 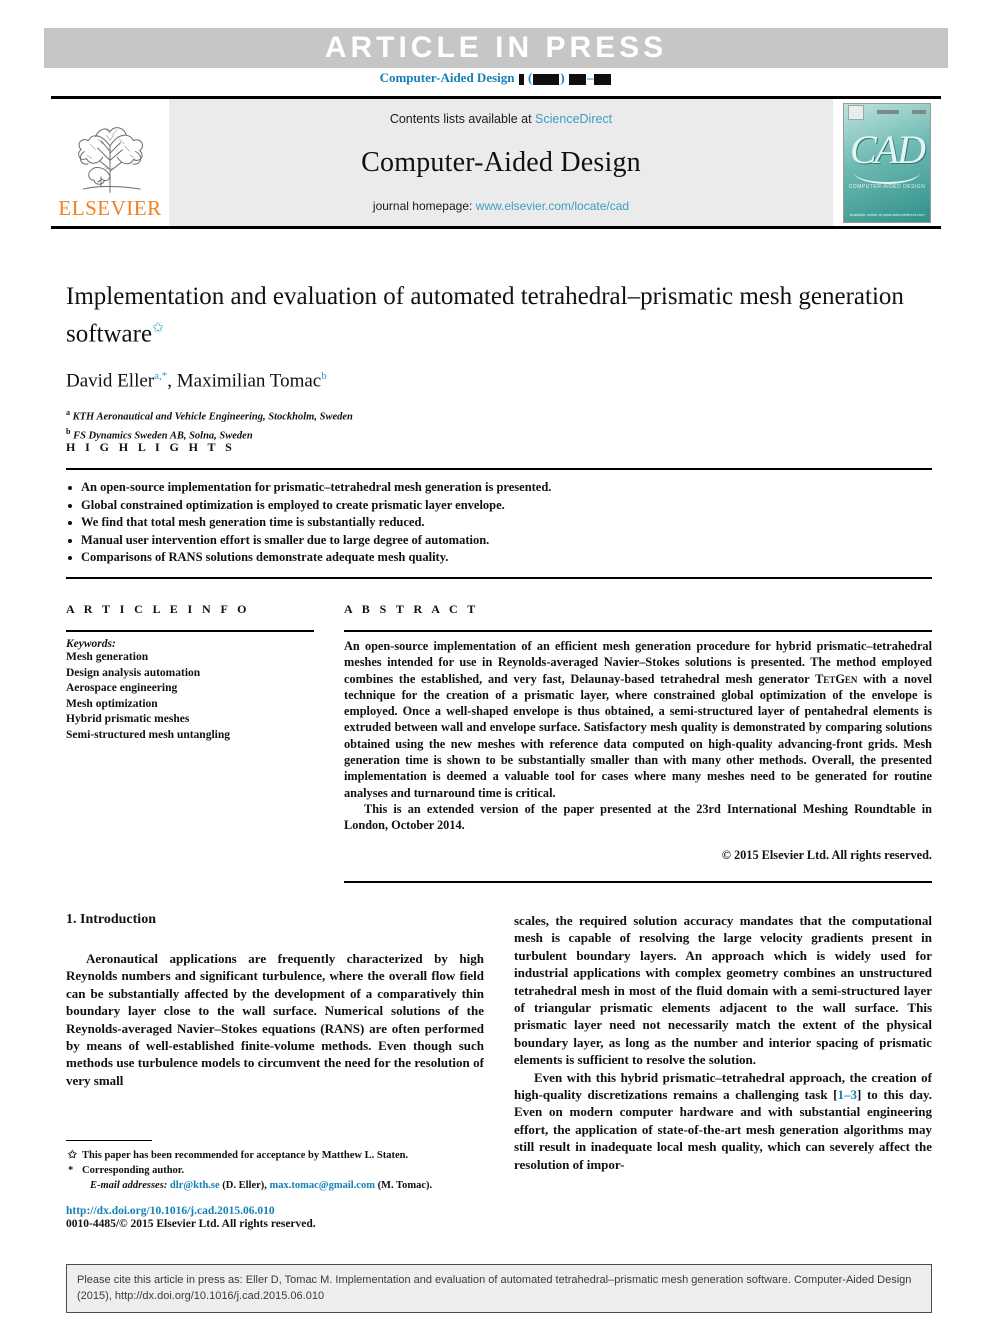 I want to click on article-info-rule, so click(x=190, y=631).